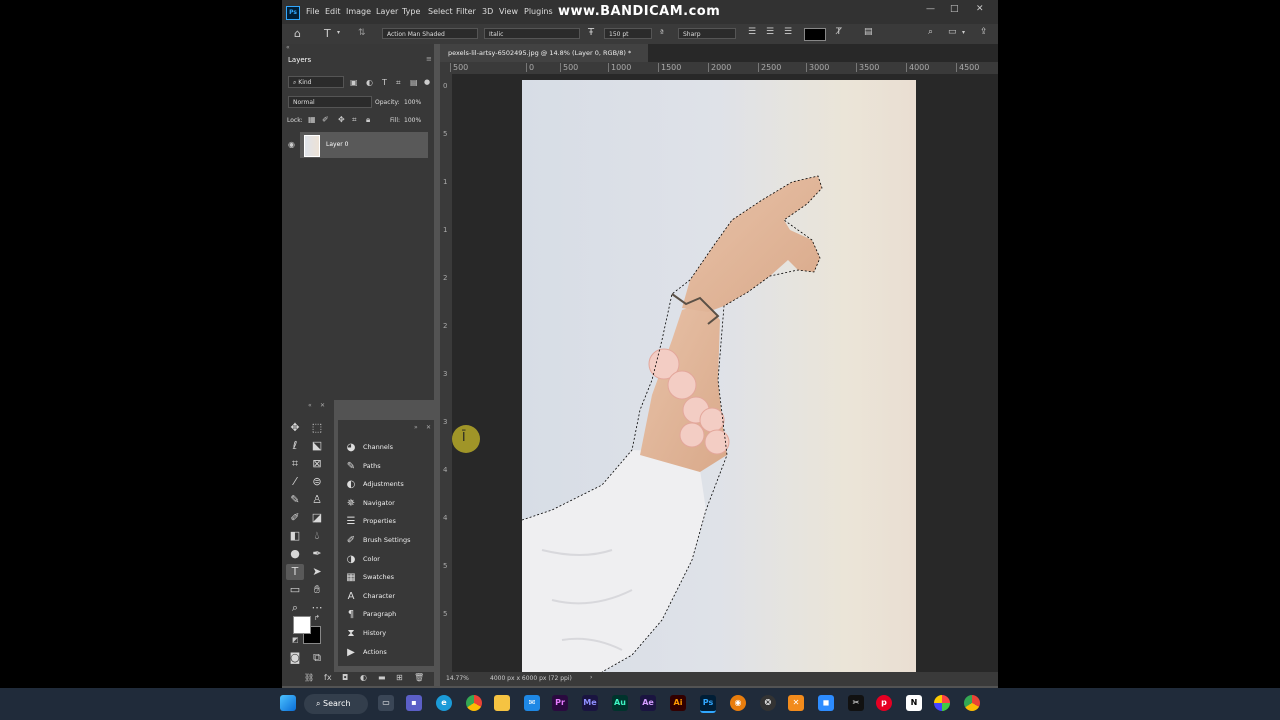  What do you see at coordinates (416, 427) in the screenshot?
I see `expand-icon: »` at bounding box center [416, 427].